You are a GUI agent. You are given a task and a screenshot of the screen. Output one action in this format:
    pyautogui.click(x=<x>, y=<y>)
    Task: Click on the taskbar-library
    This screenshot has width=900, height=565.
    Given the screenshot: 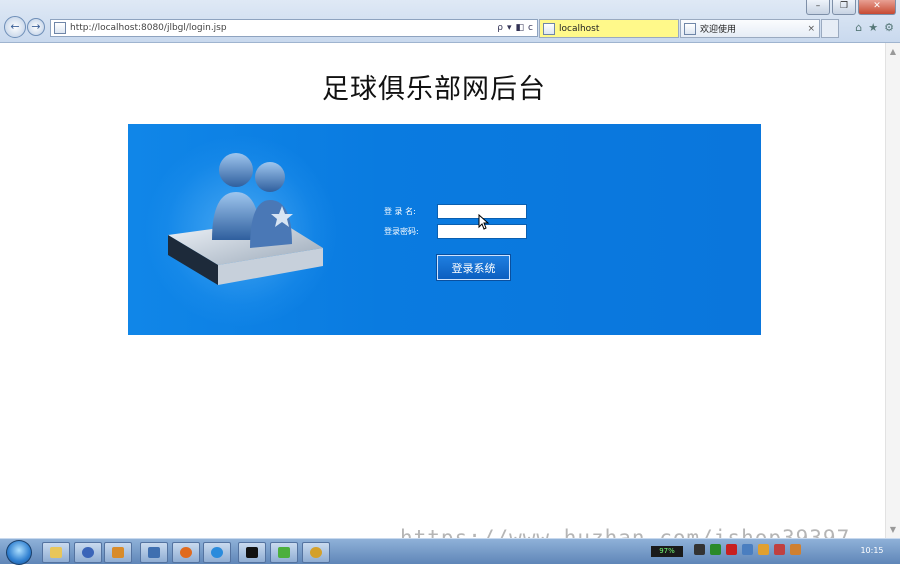 What is the action you would take?
    pyautogui.click(x=118, y=552)
    